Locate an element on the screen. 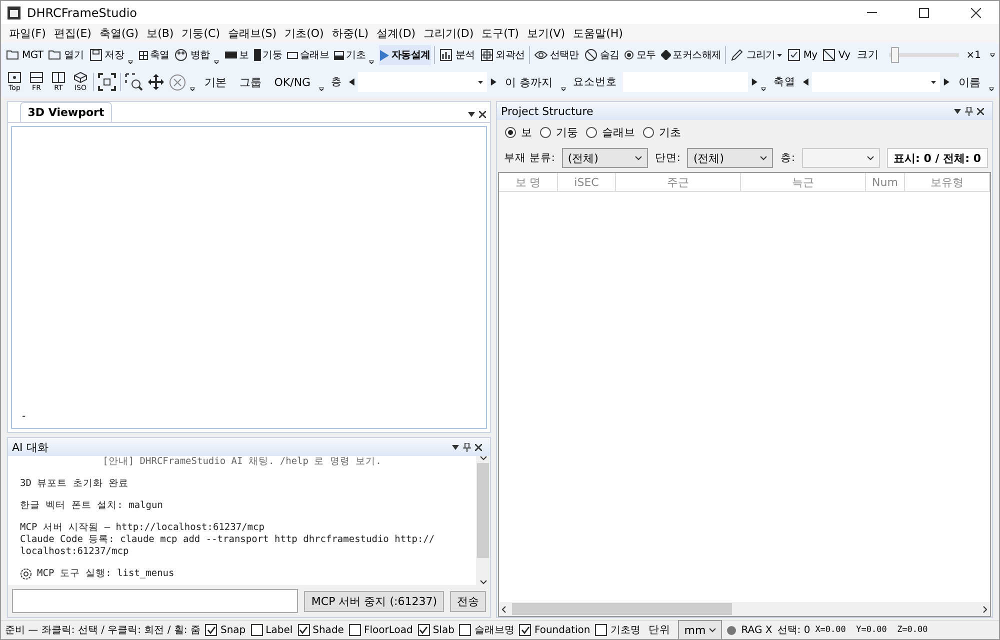 The height and width of the screenshot is (640, 1000). filter-label: 부재 분류: is located at coordinates (529, 158).